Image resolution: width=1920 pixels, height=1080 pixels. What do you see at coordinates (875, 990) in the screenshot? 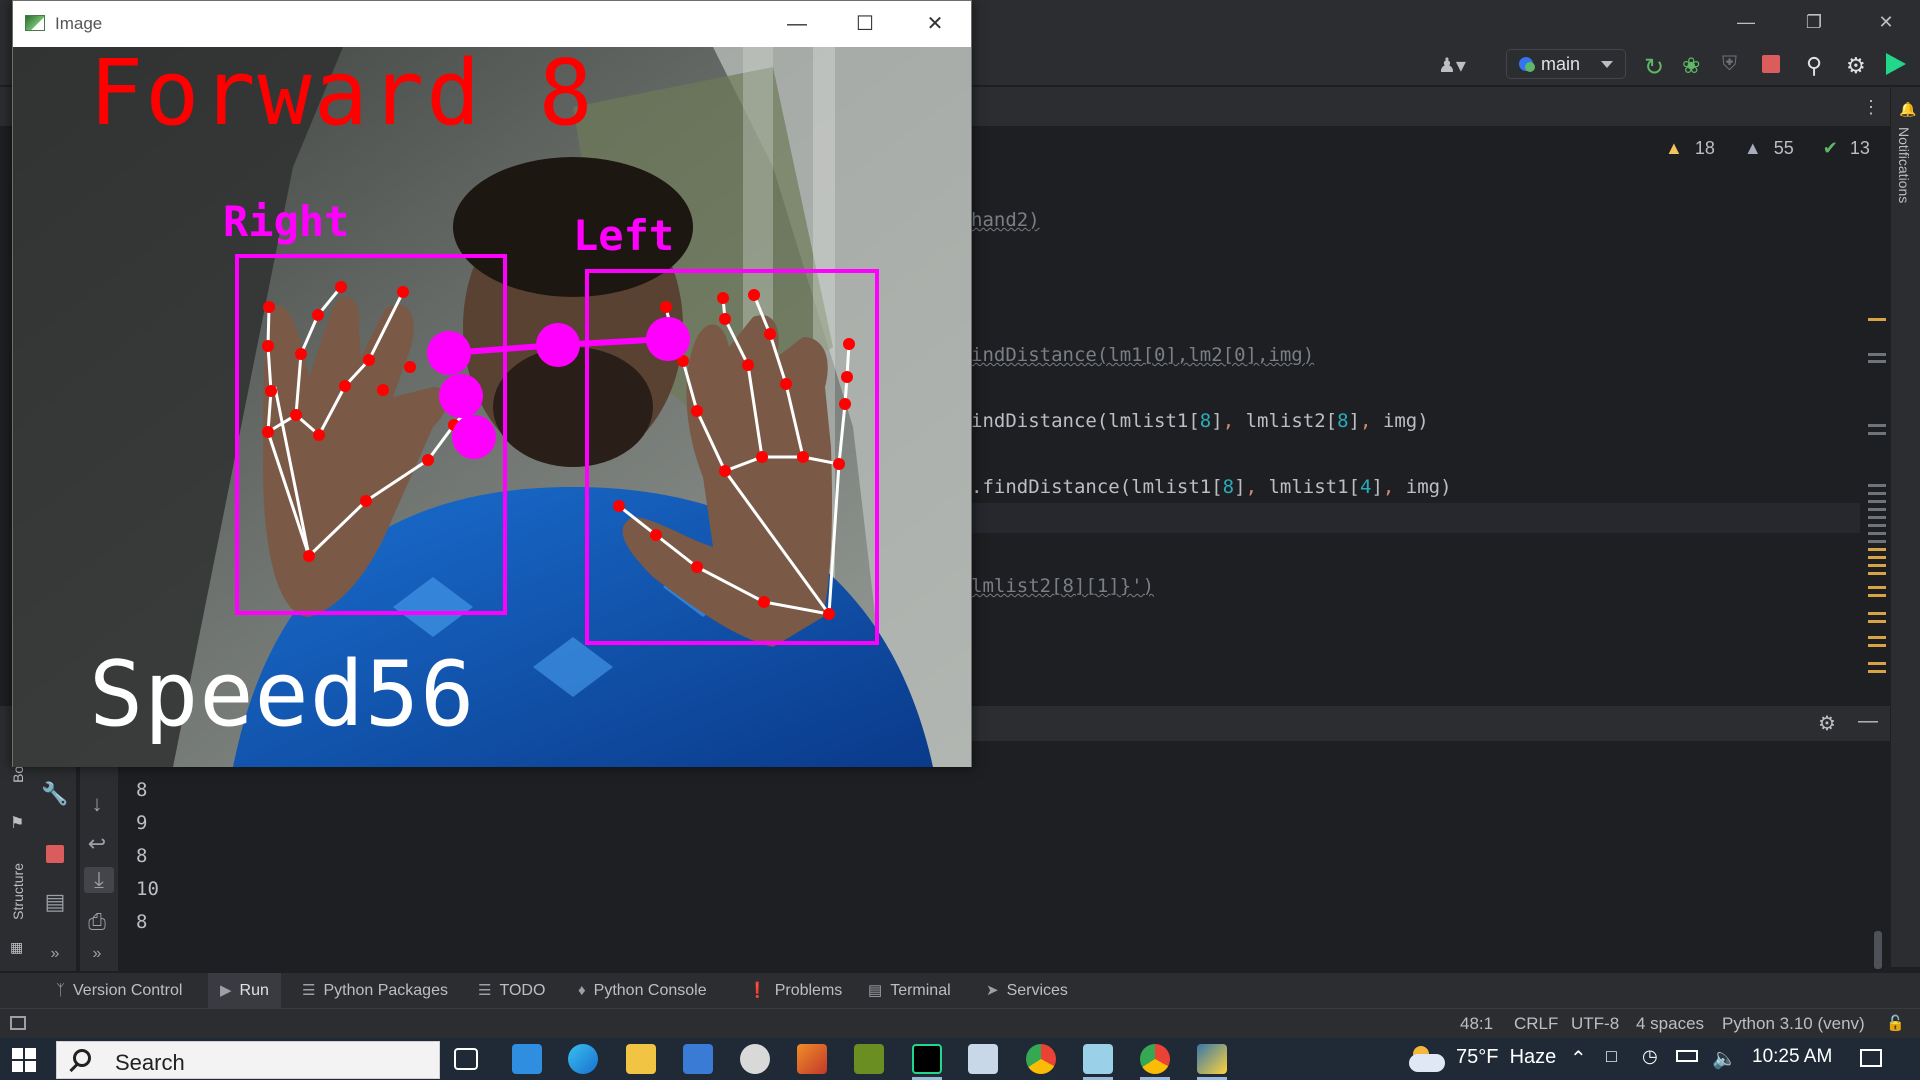
I see `terminal-icon: ▤` at bounding box center [875, 990].